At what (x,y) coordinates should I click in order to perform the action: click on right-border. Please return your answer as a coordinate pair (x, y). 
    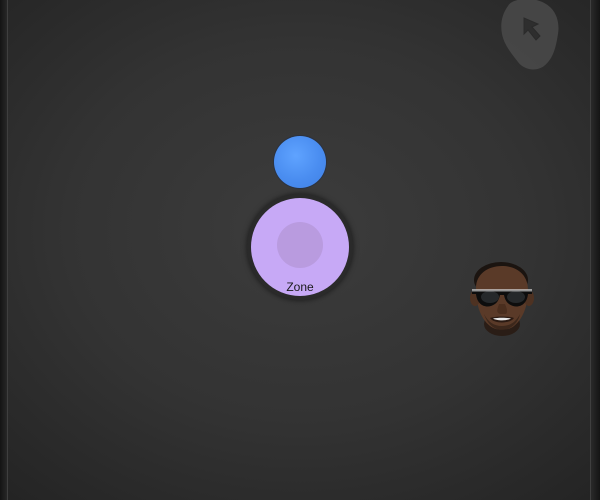
    Looking at the image, I should click on (595, 250).